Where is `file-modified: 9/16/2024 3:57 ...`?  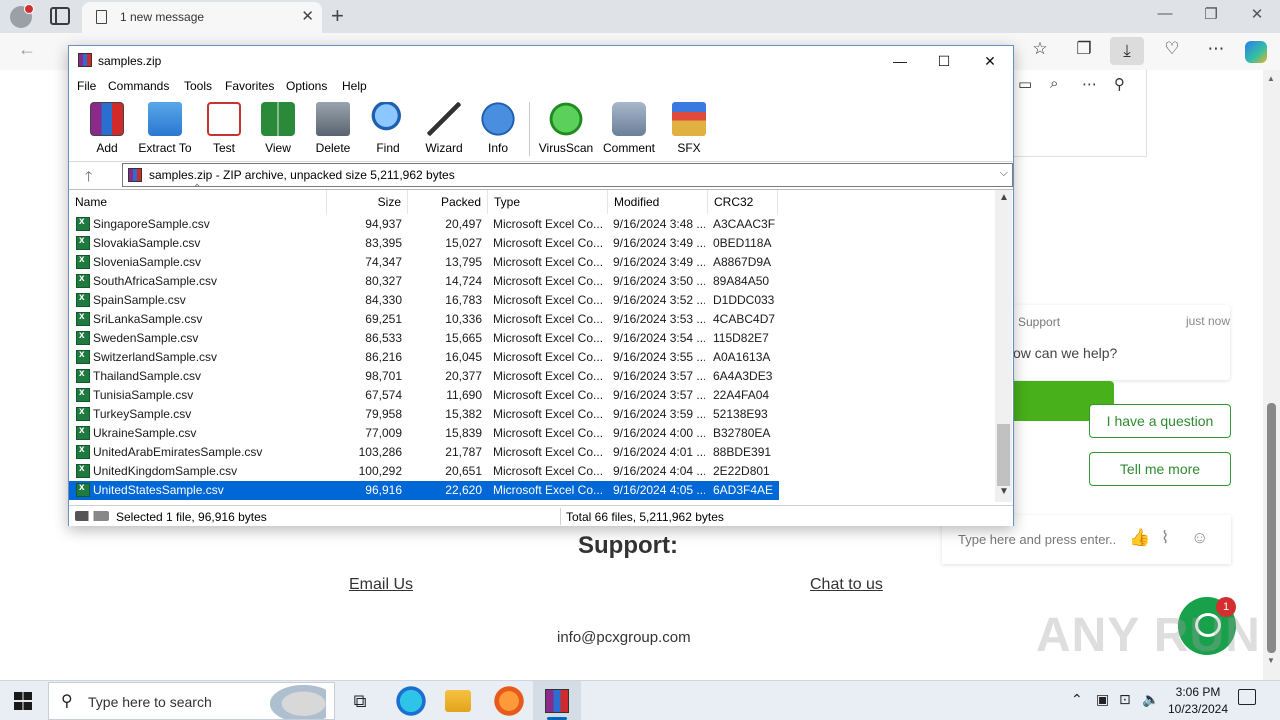
file-modified: 9/16/2024 3:57 ... is located at coordinates (659, 395).